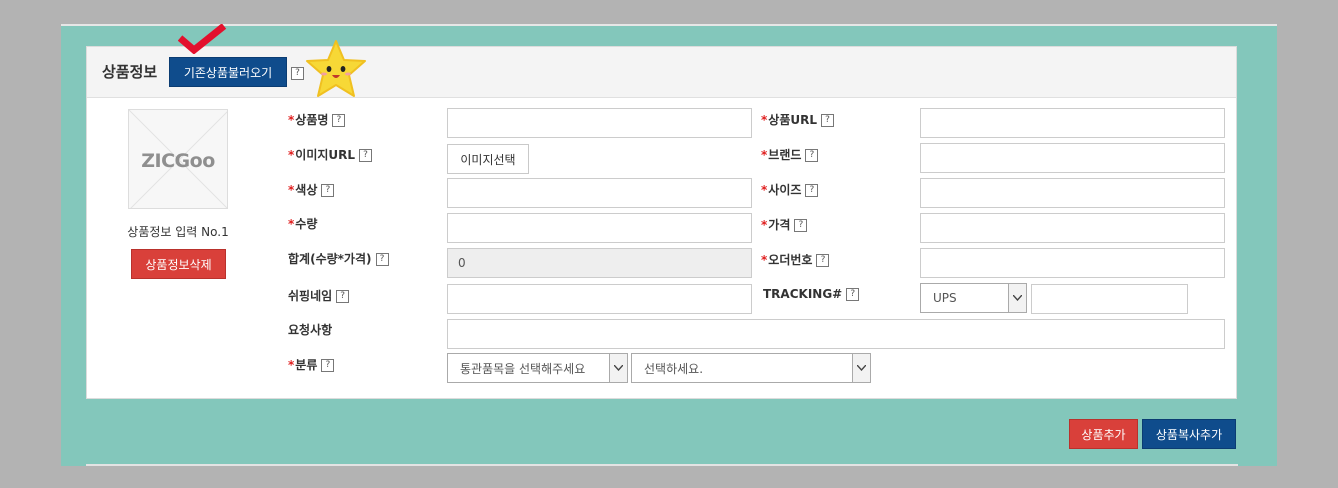  I want to click on copy-add-product-button: 상품복사추가, so click(1189, 434).